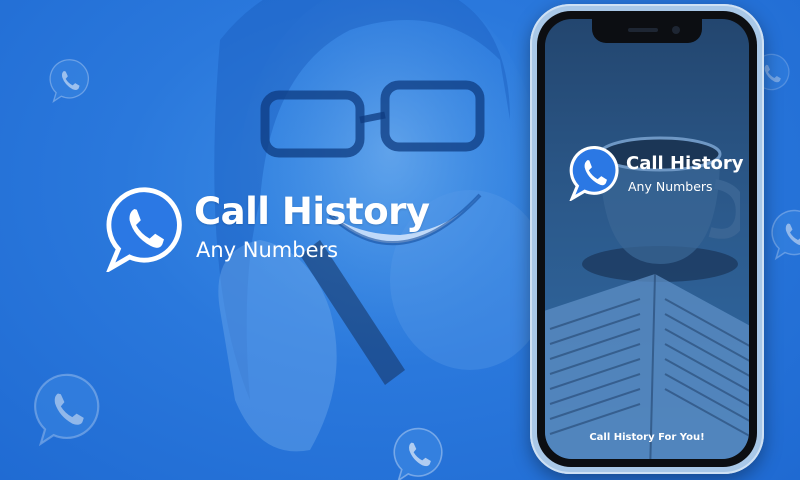 Image resolution: width=800 pixels, height=480 pixels. What do you see at coordinates (643, 30) in the screenshot?
I see `speaker-grille` at bounding box center [643, 30].